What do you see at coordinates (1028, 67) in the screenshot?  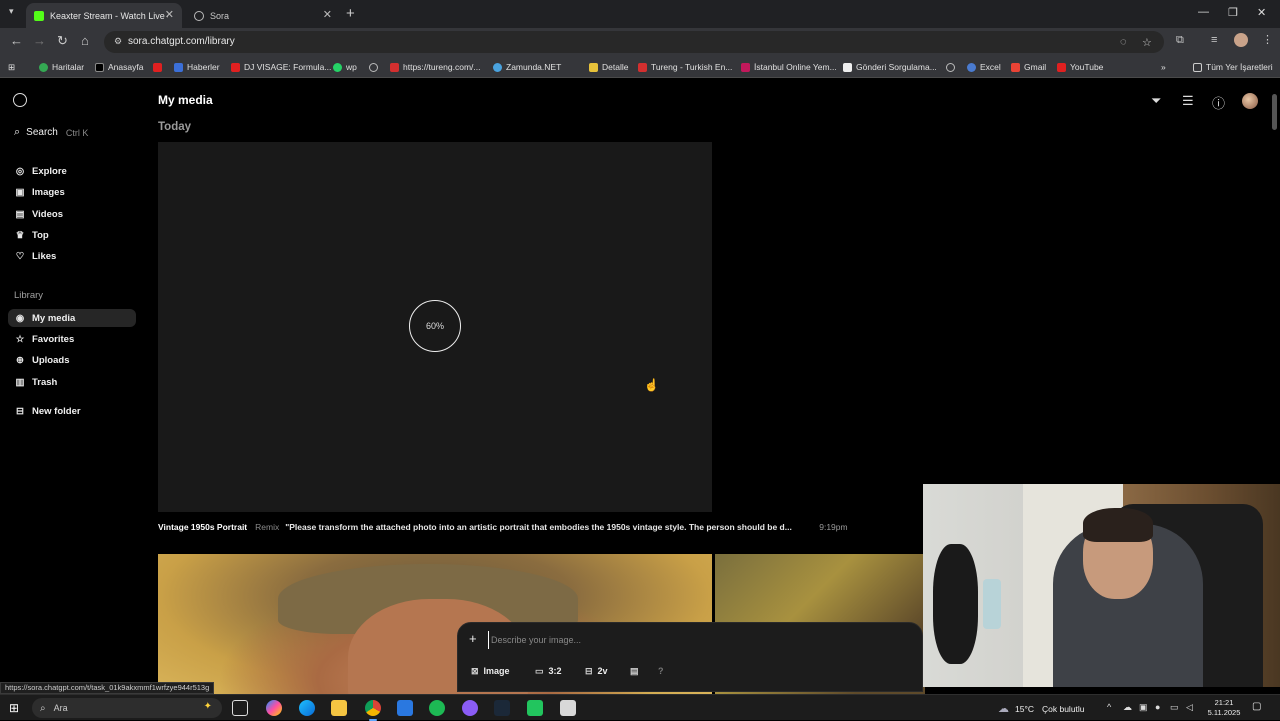 I see `bookmark-gmail: Gmail` at bounding box center [1028, 67].